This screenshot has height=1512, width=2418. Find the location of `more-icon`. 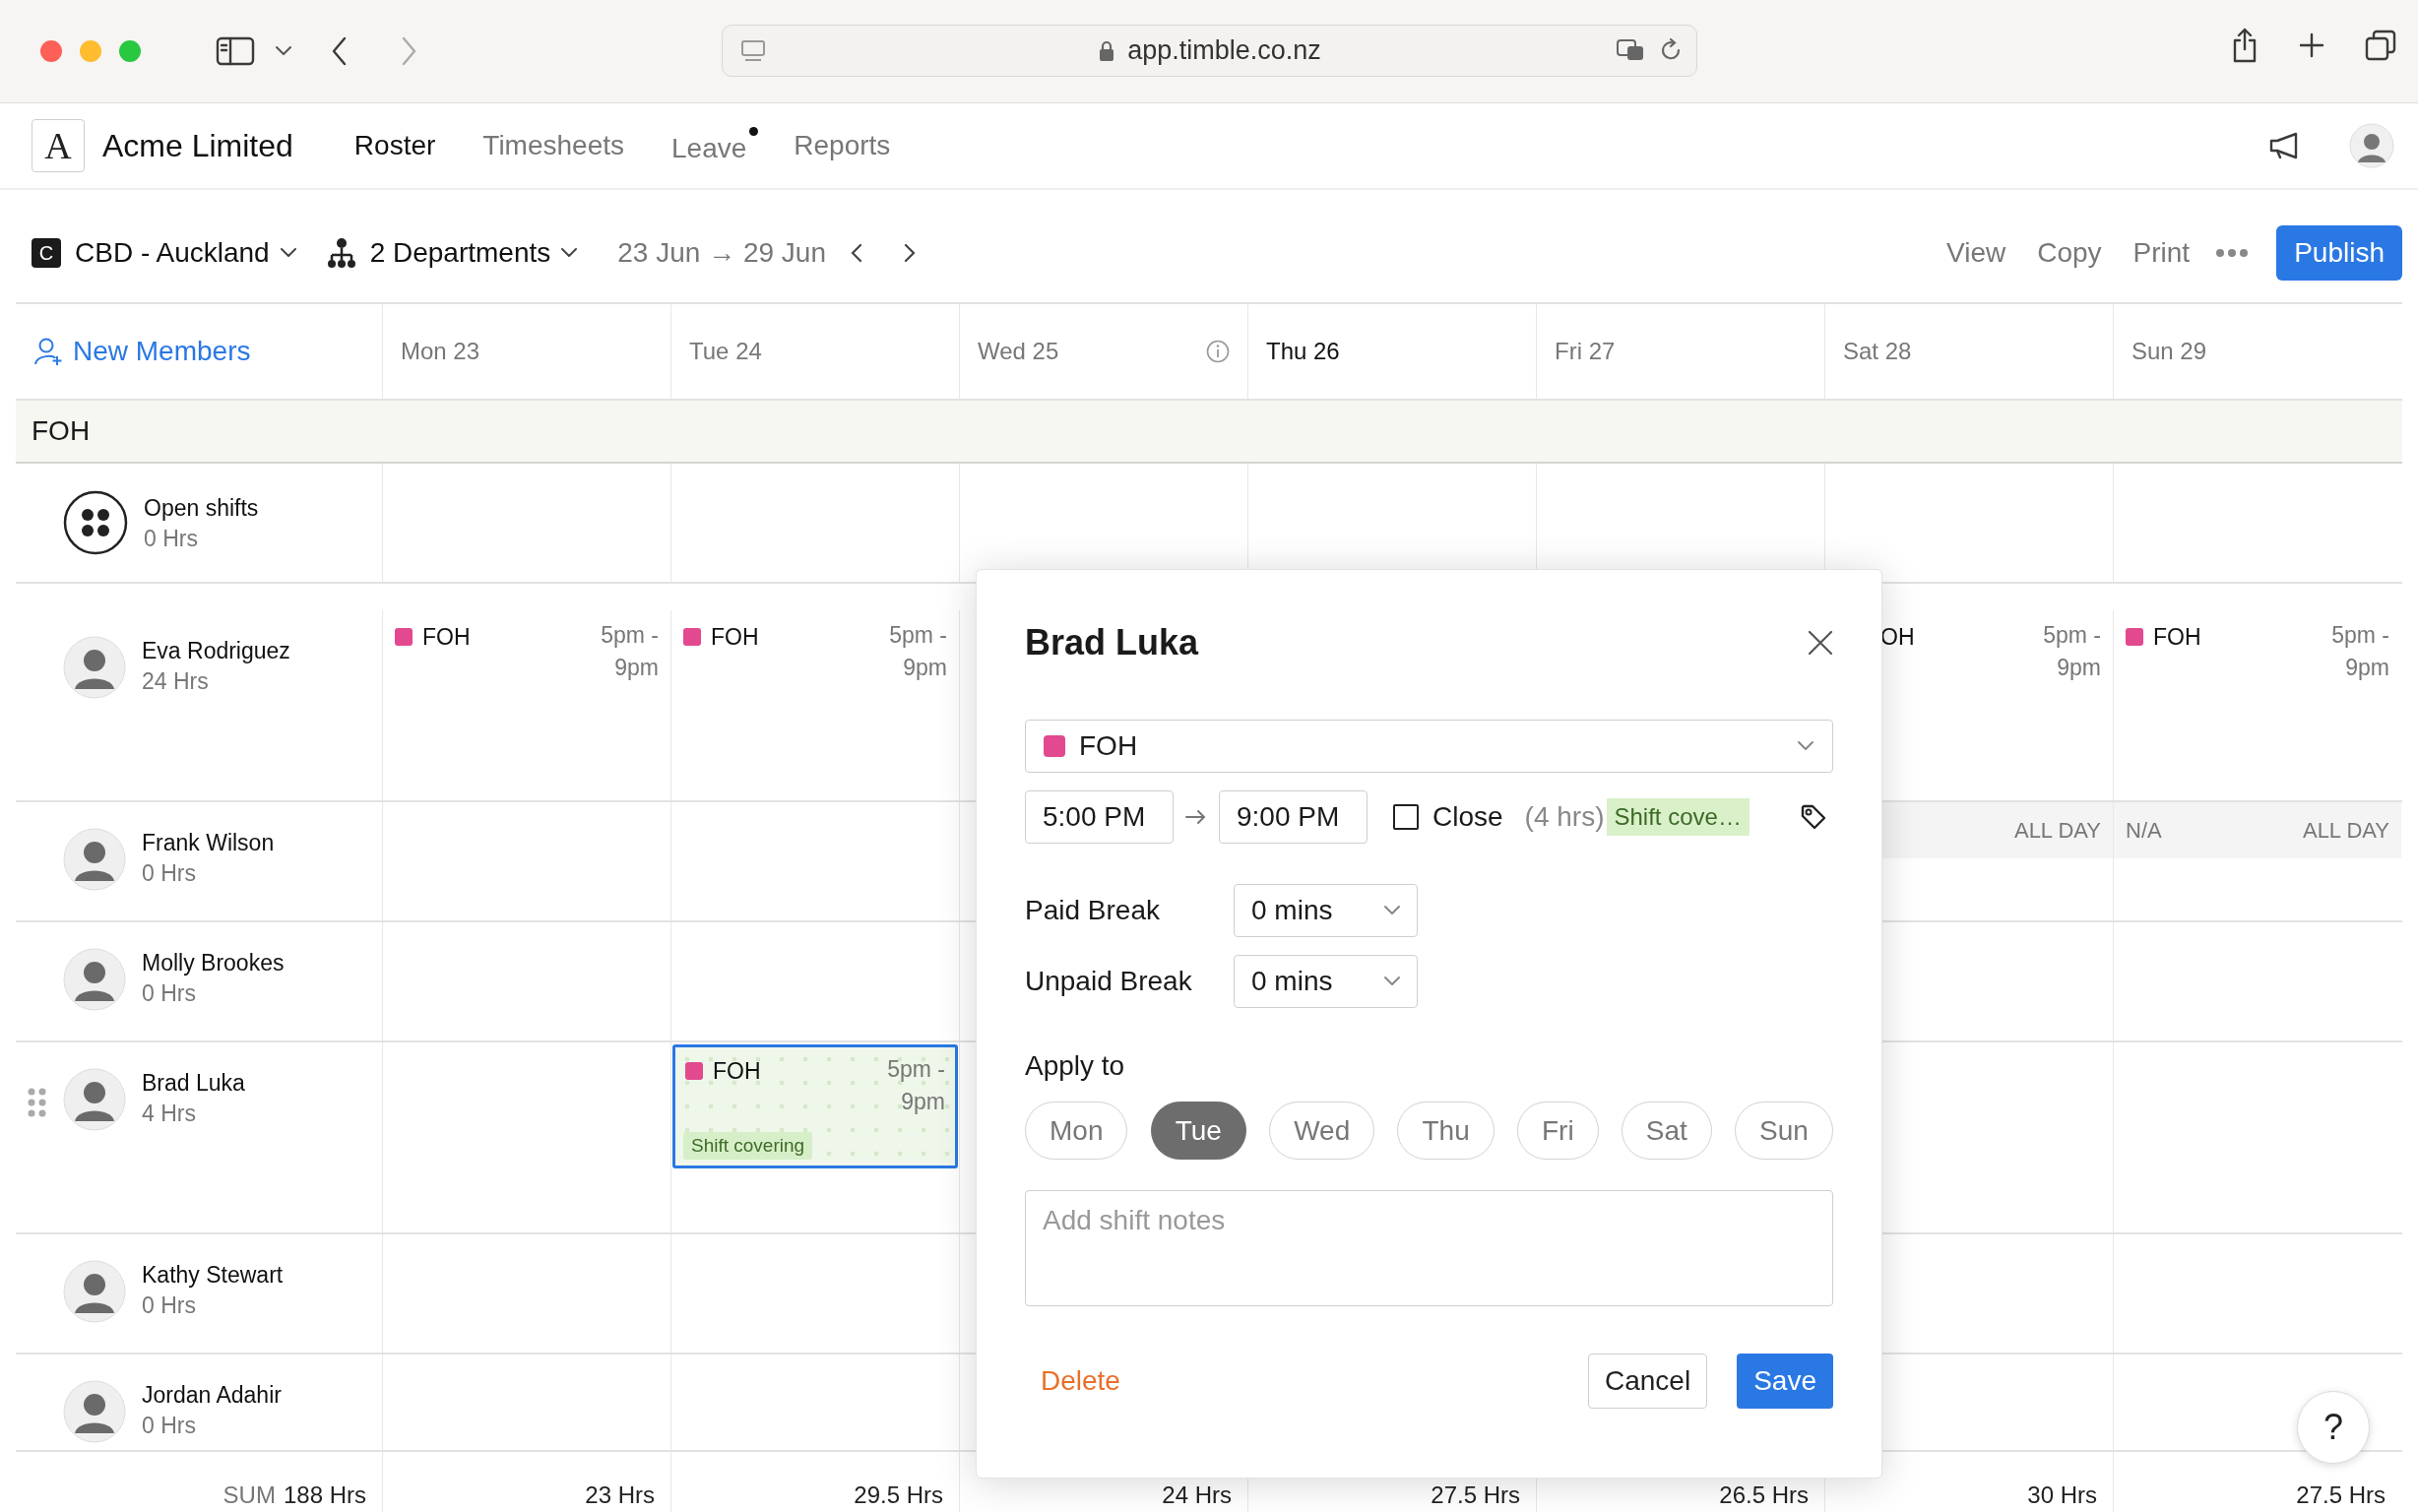

more-icon is located at coordinates (2232, 253).